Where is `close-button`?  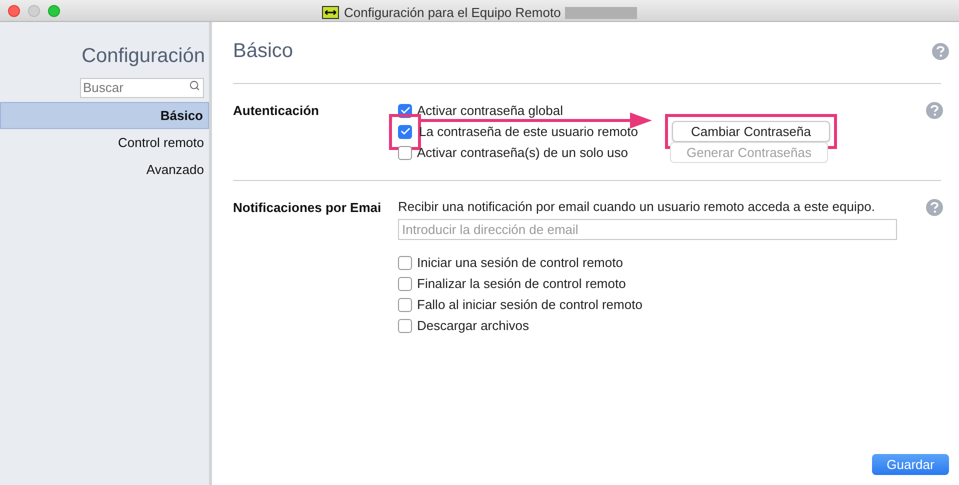
close-button is located at coordinates (14, 10).